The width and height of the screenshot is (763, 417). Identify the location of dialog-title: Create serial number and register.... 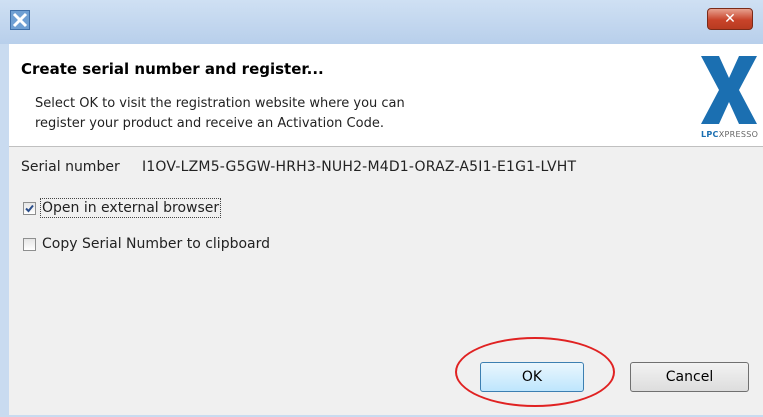
(172, 69).